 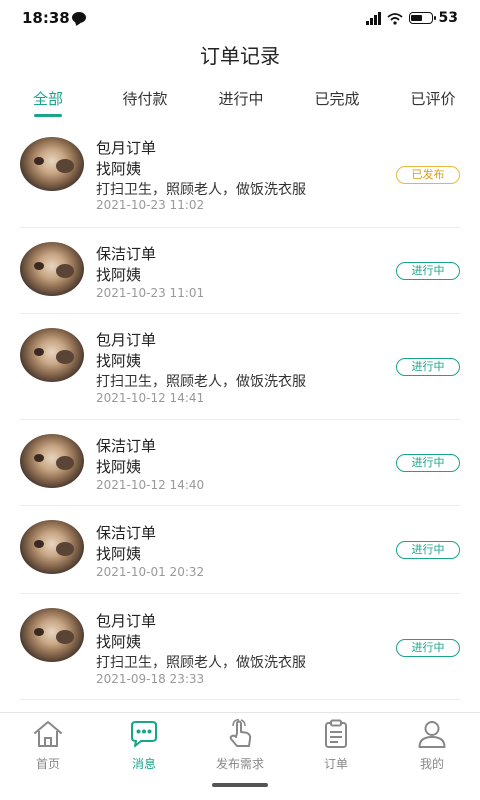 What do you see at coordinates (336, 98) in the screenshot?
I see `tab-completed: 已完成` at bounding box center [336, 98].